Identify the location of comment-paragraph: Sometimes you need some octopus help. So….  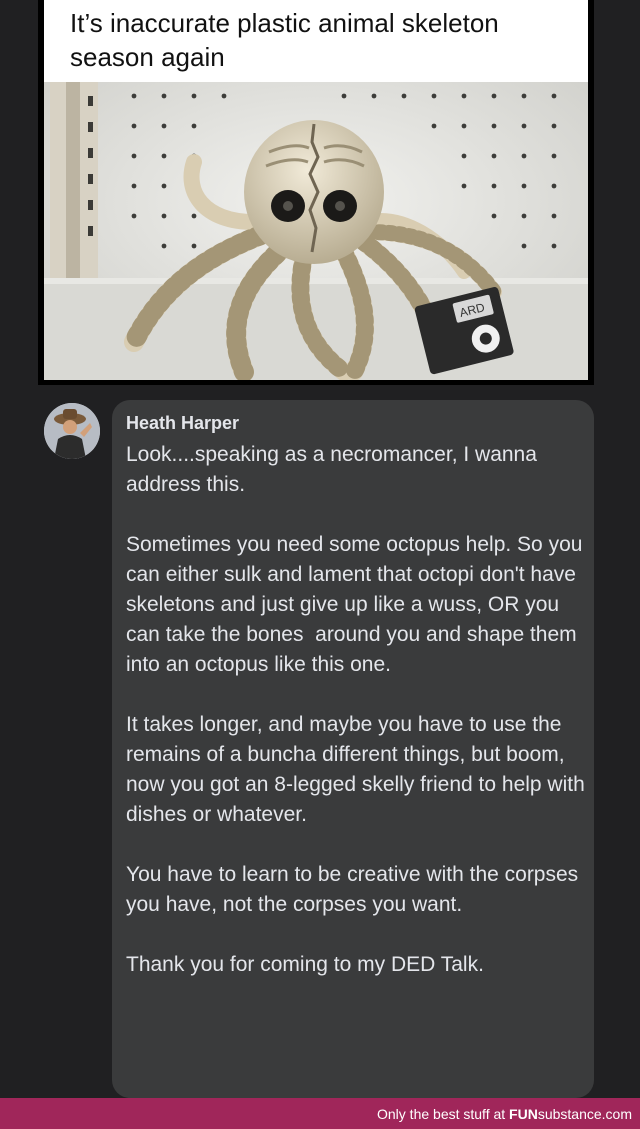
(357, 604).